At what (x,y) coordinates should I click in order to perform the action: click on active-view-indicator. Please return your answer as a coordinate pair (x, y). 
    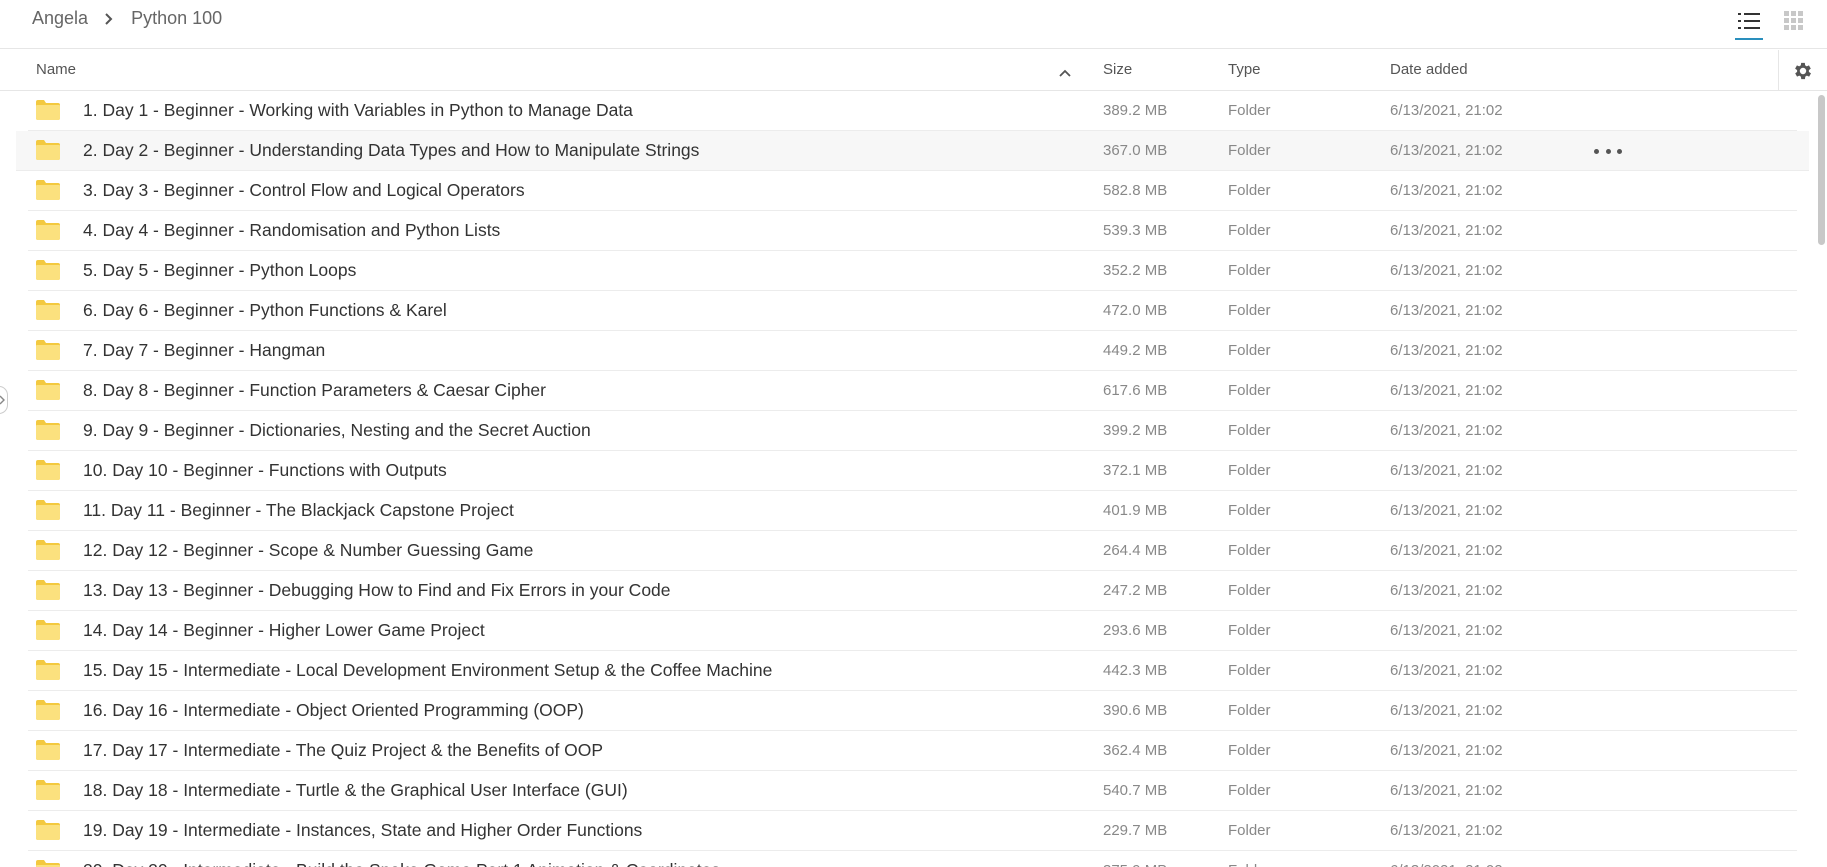
    Looking at the image, I should click on (1749, 39).